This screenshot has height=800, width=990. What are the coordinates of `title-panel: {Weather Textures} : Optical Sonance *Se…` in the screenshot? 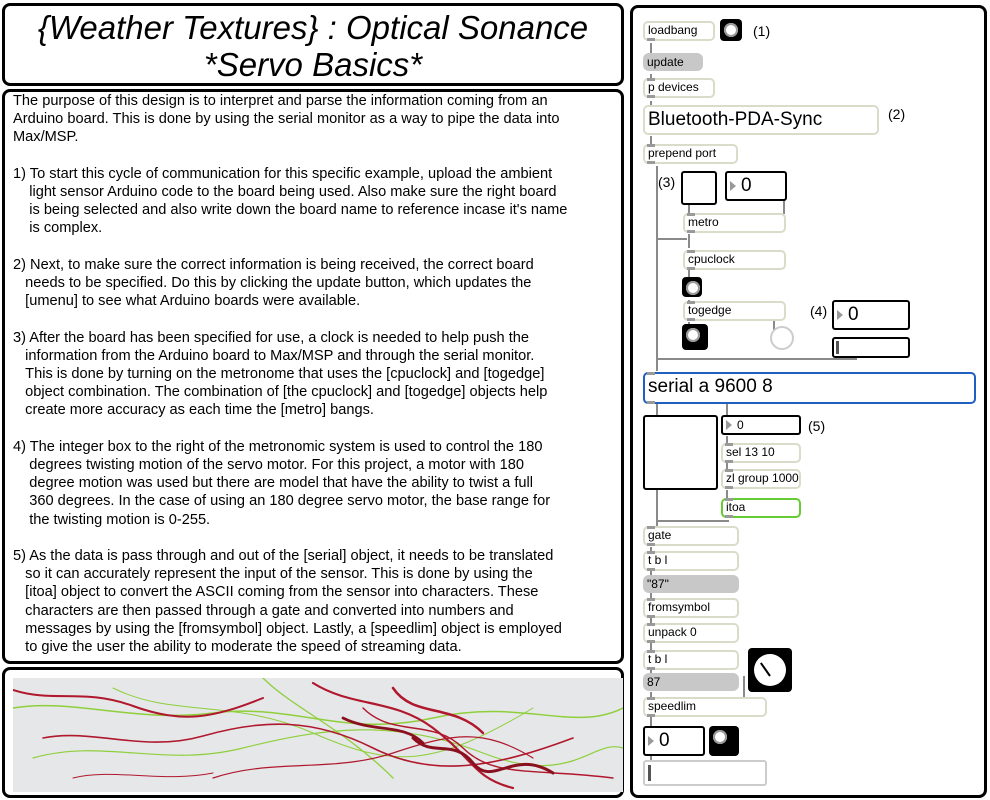 It's located at (313, 44).